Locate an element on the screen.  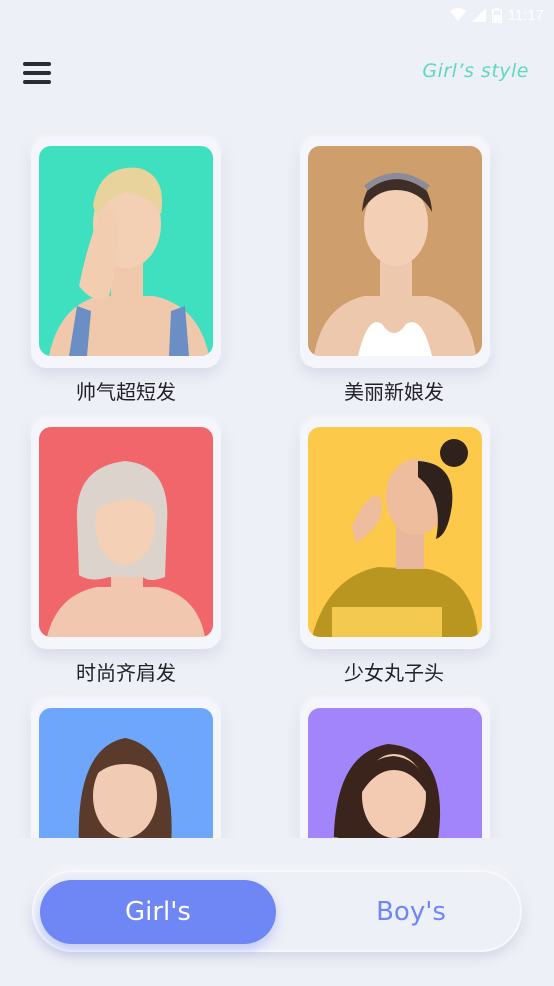
style-card-half-up is located at coordinates (395, 769).